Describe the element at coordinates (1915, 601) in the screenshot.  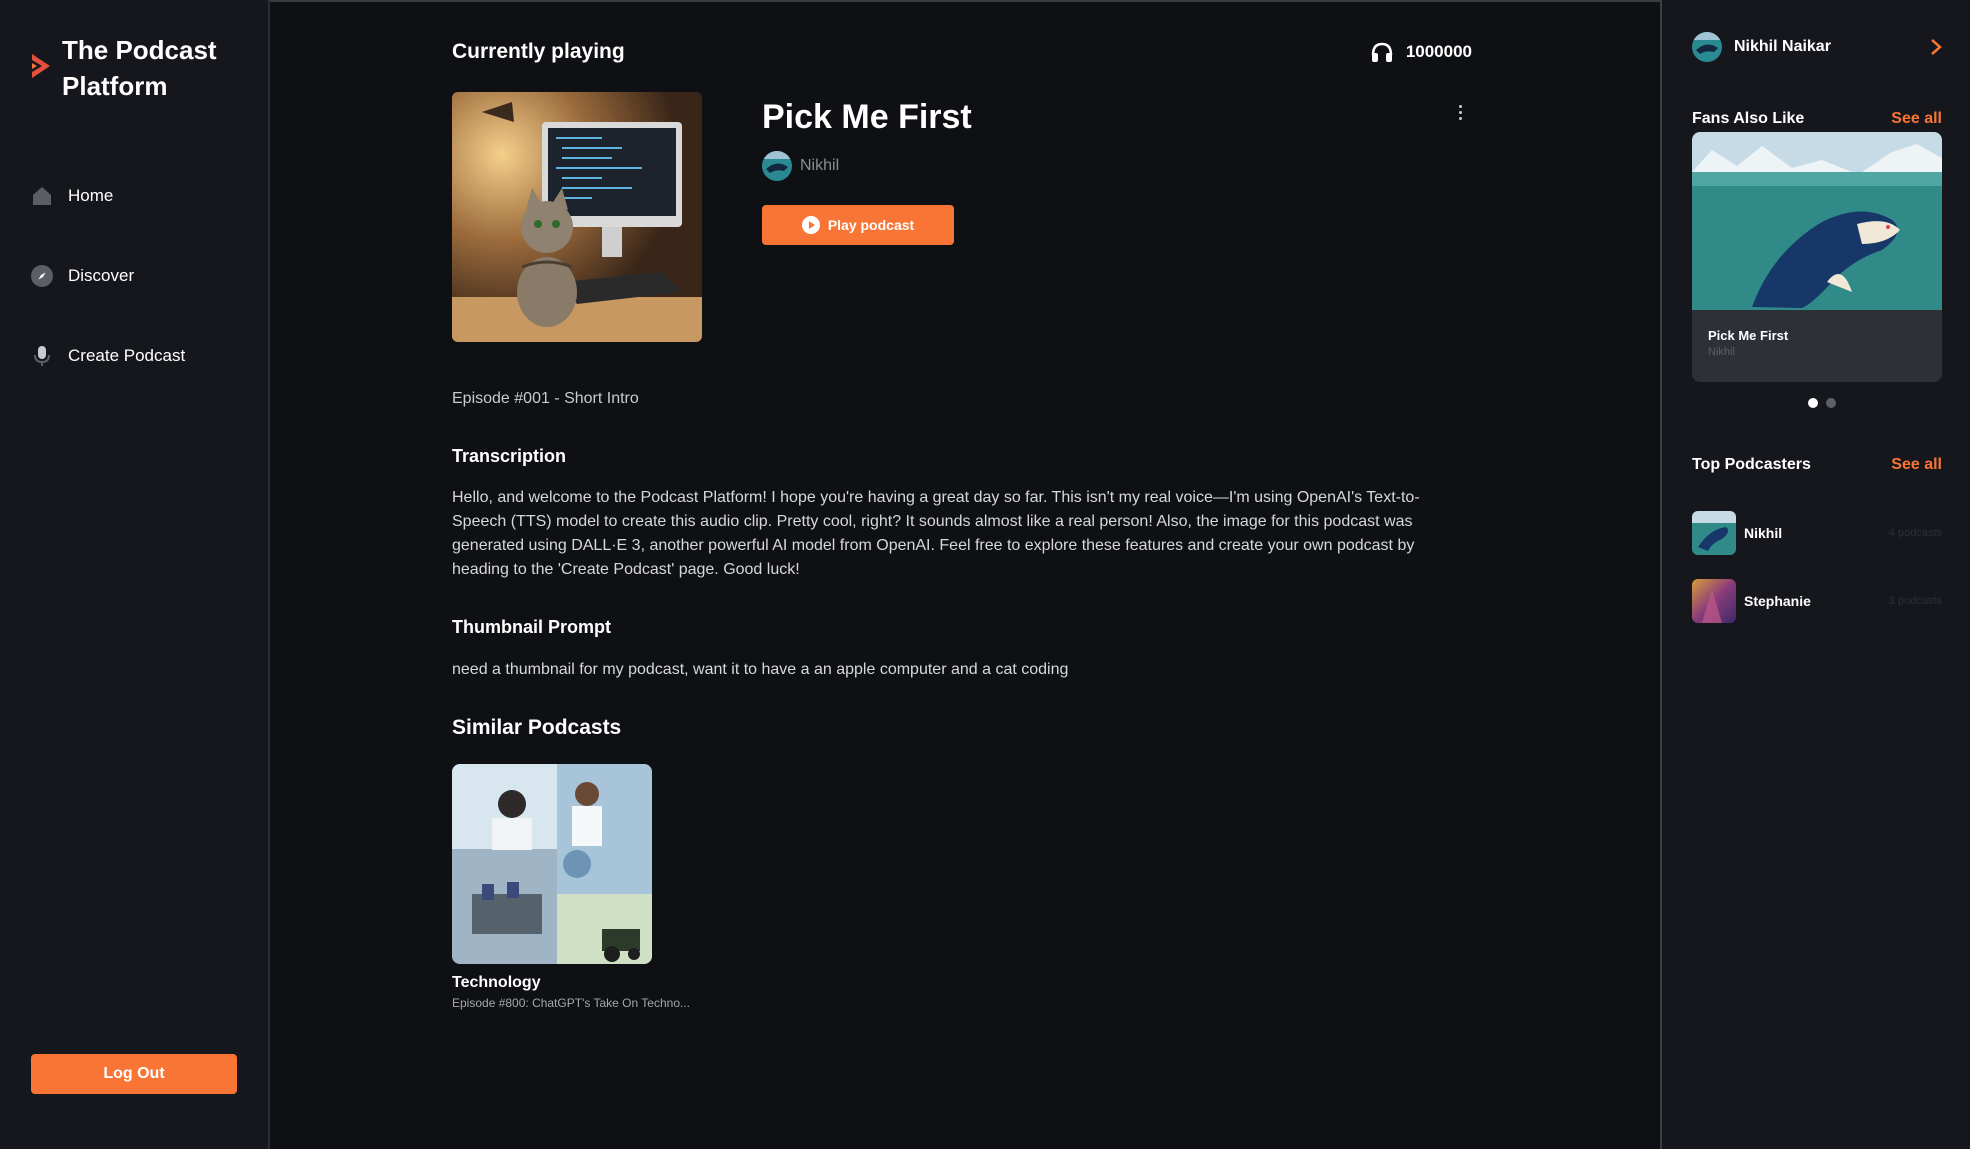
I see `podcaster-count: 3 podcasts` at that location.